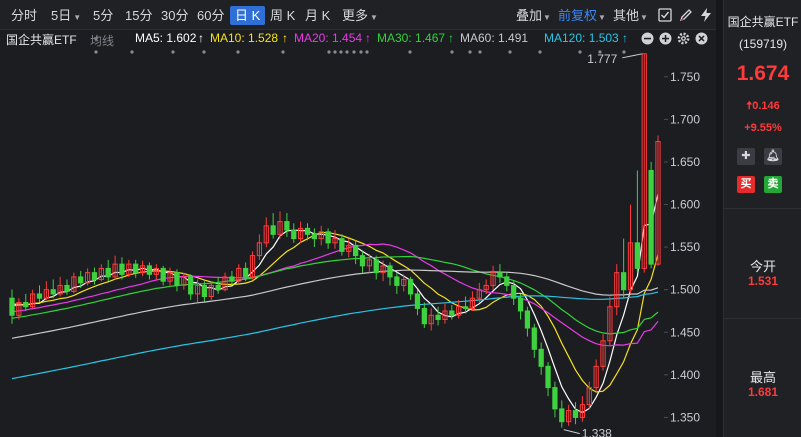  Describe the element at coordinates (763, 281) in the screenshot. I see `open-value: 1.531` at that location.